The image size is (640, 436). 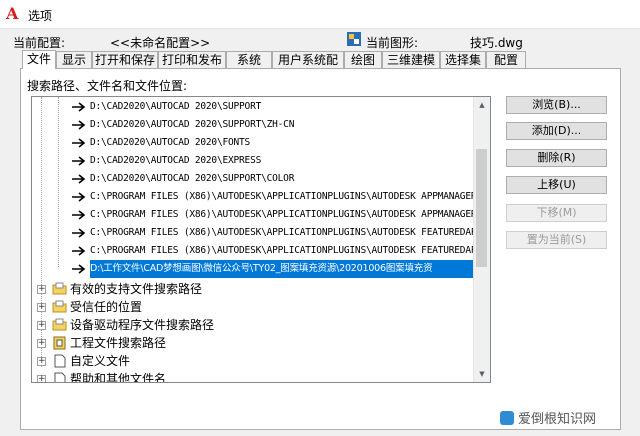 I want to click on path-row: D:\CAD2020\AUTOCAD 2020\SUPPORT, so click(x=253, y=107).